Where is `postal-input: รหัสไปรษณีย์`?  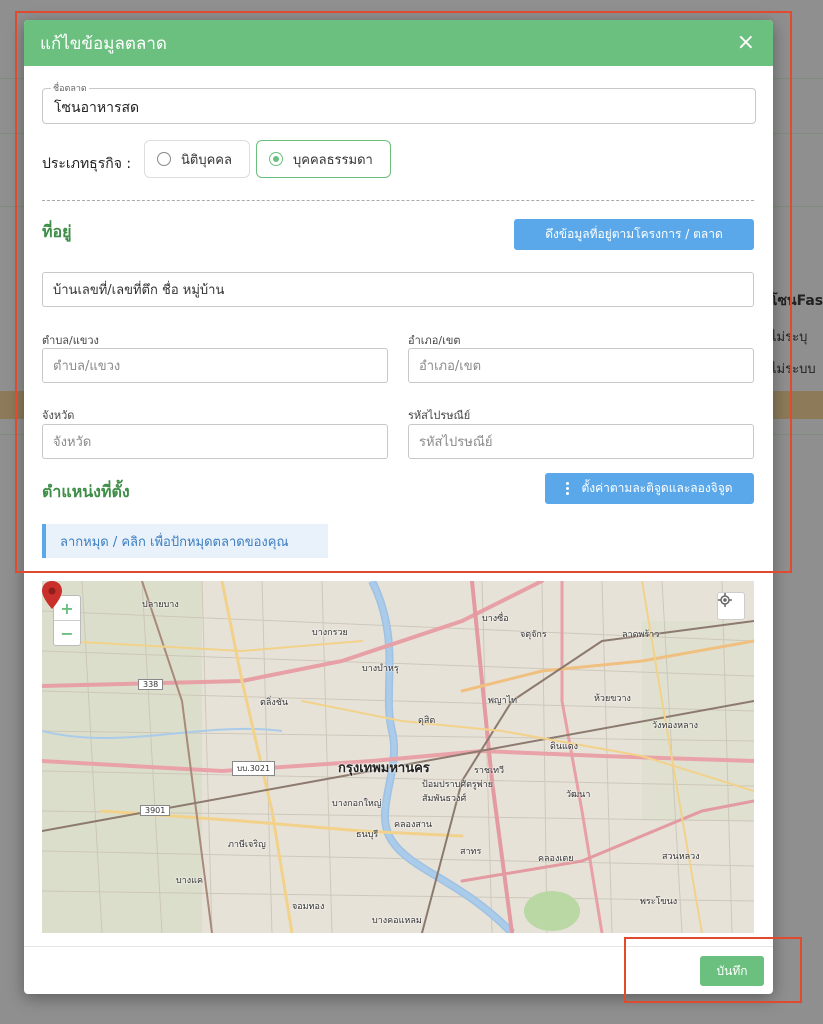 postal-input: รหัสไปรษณีย์ is located at coordinates (581, 441).